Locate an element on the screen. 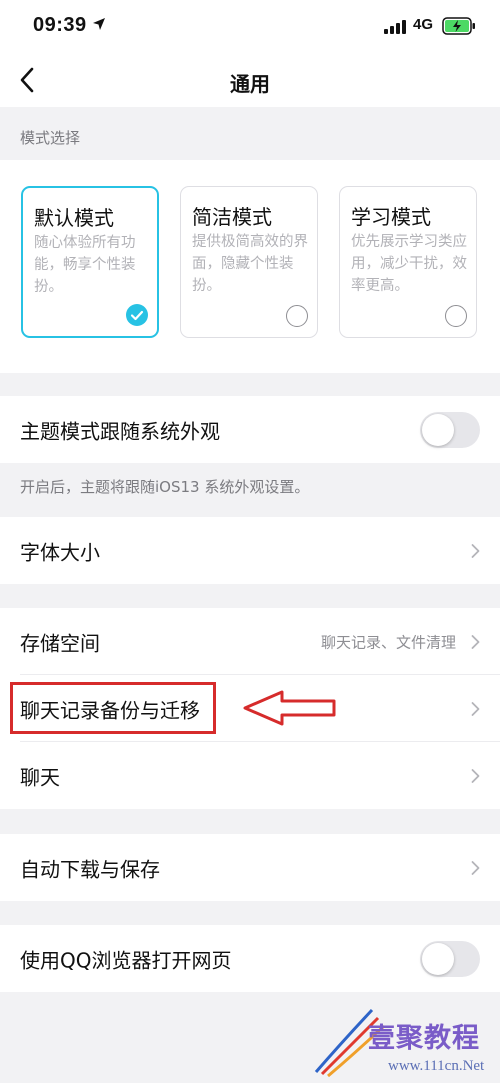 The width and height of the screenshot is (500, 1083). annotation-highlight-box is located at coordinates (113, 708).